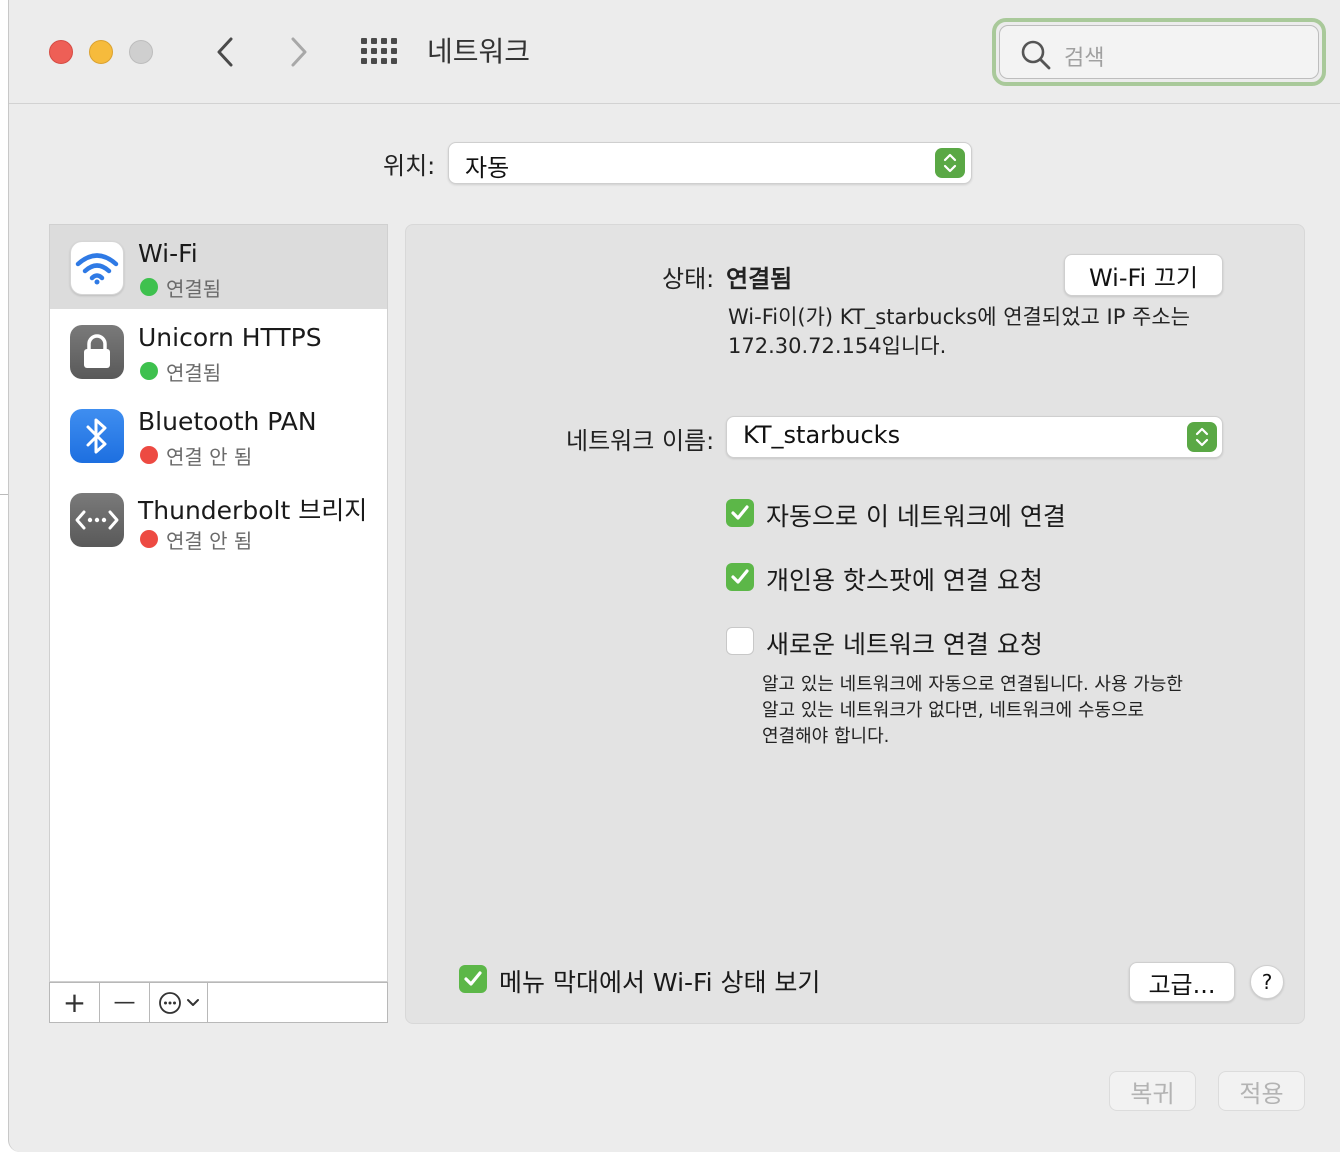 This screenshot has width=1340, height=1160. Describe the element at coordinates (230, 337) in the screenshot. I see `service-name: Unicorn HTTPS` at that location.